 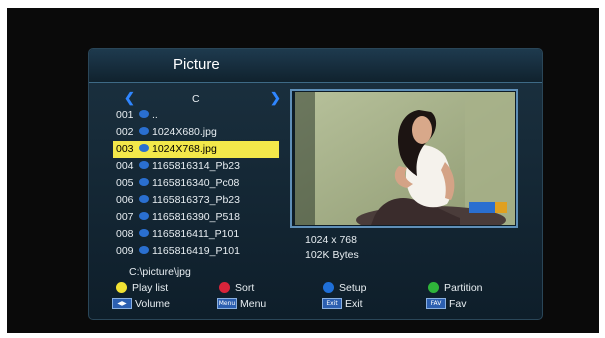 I want to click on exit-key-icon: Exit, so click(x=332, y=303).